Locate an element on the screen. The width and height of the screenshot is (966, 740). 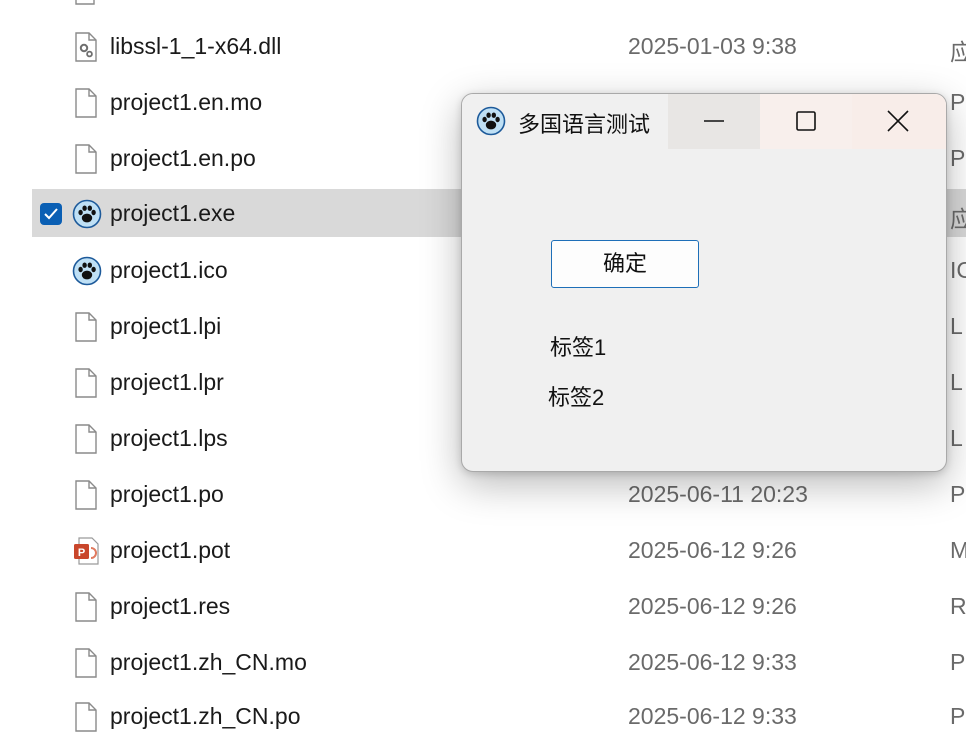
file-row: project1.res 2025-06-12 9:26 R is located at coordinates (499, 606).